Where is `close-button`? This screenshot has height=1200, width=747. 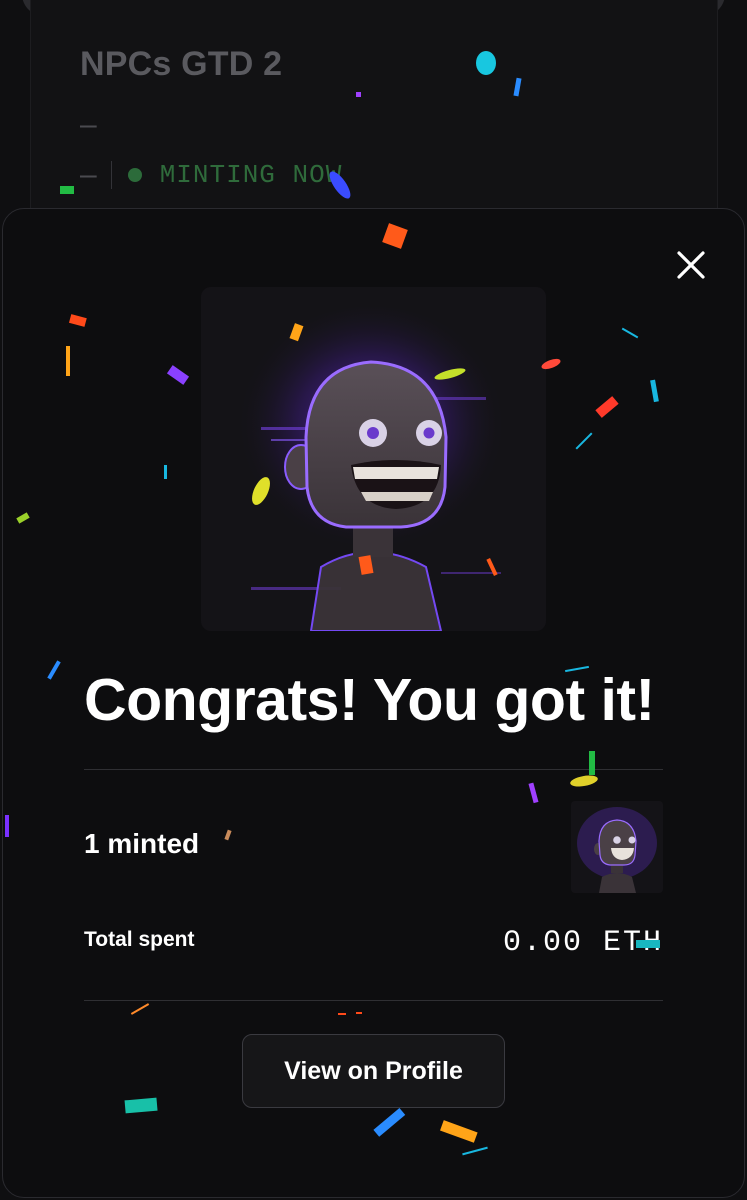
close-button is located at coordinates (691, 265).